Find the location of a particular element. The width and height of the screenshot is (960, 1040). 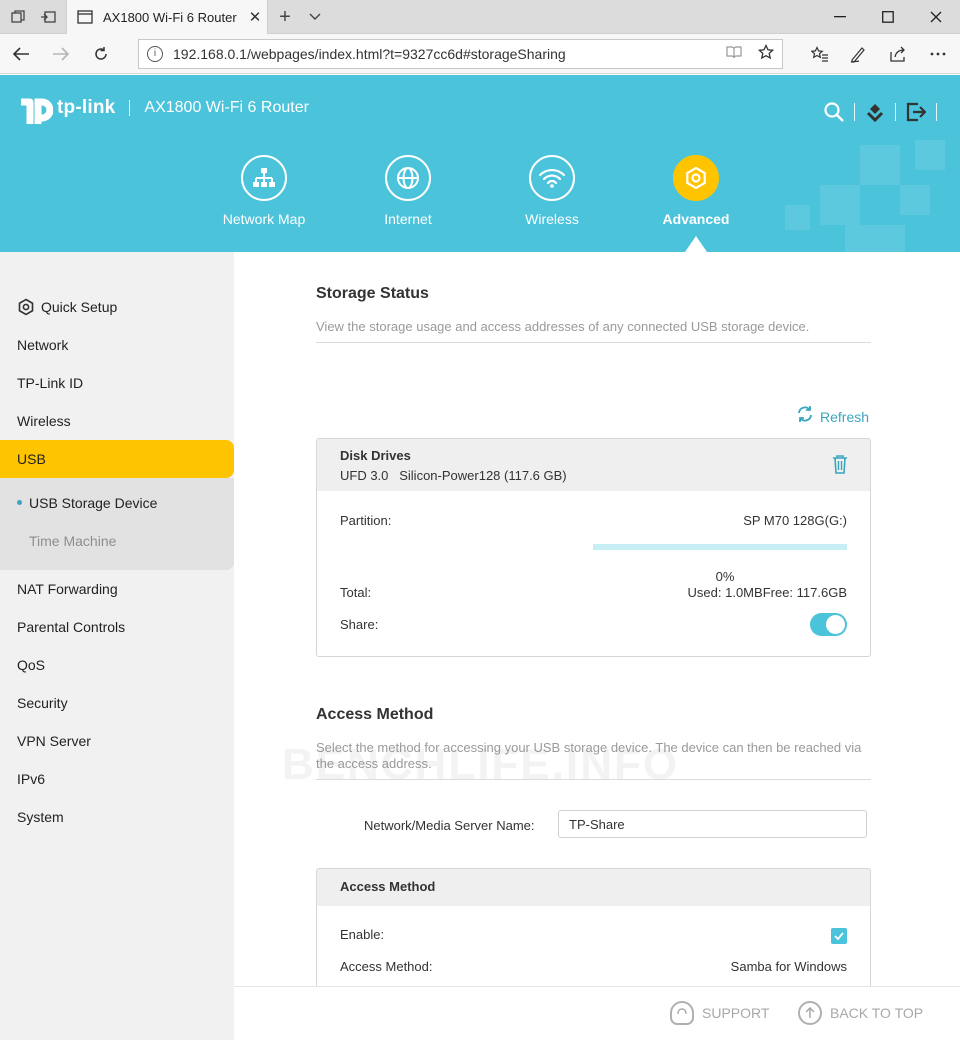

active-tab-indicator is located at coordinates (696, 244).